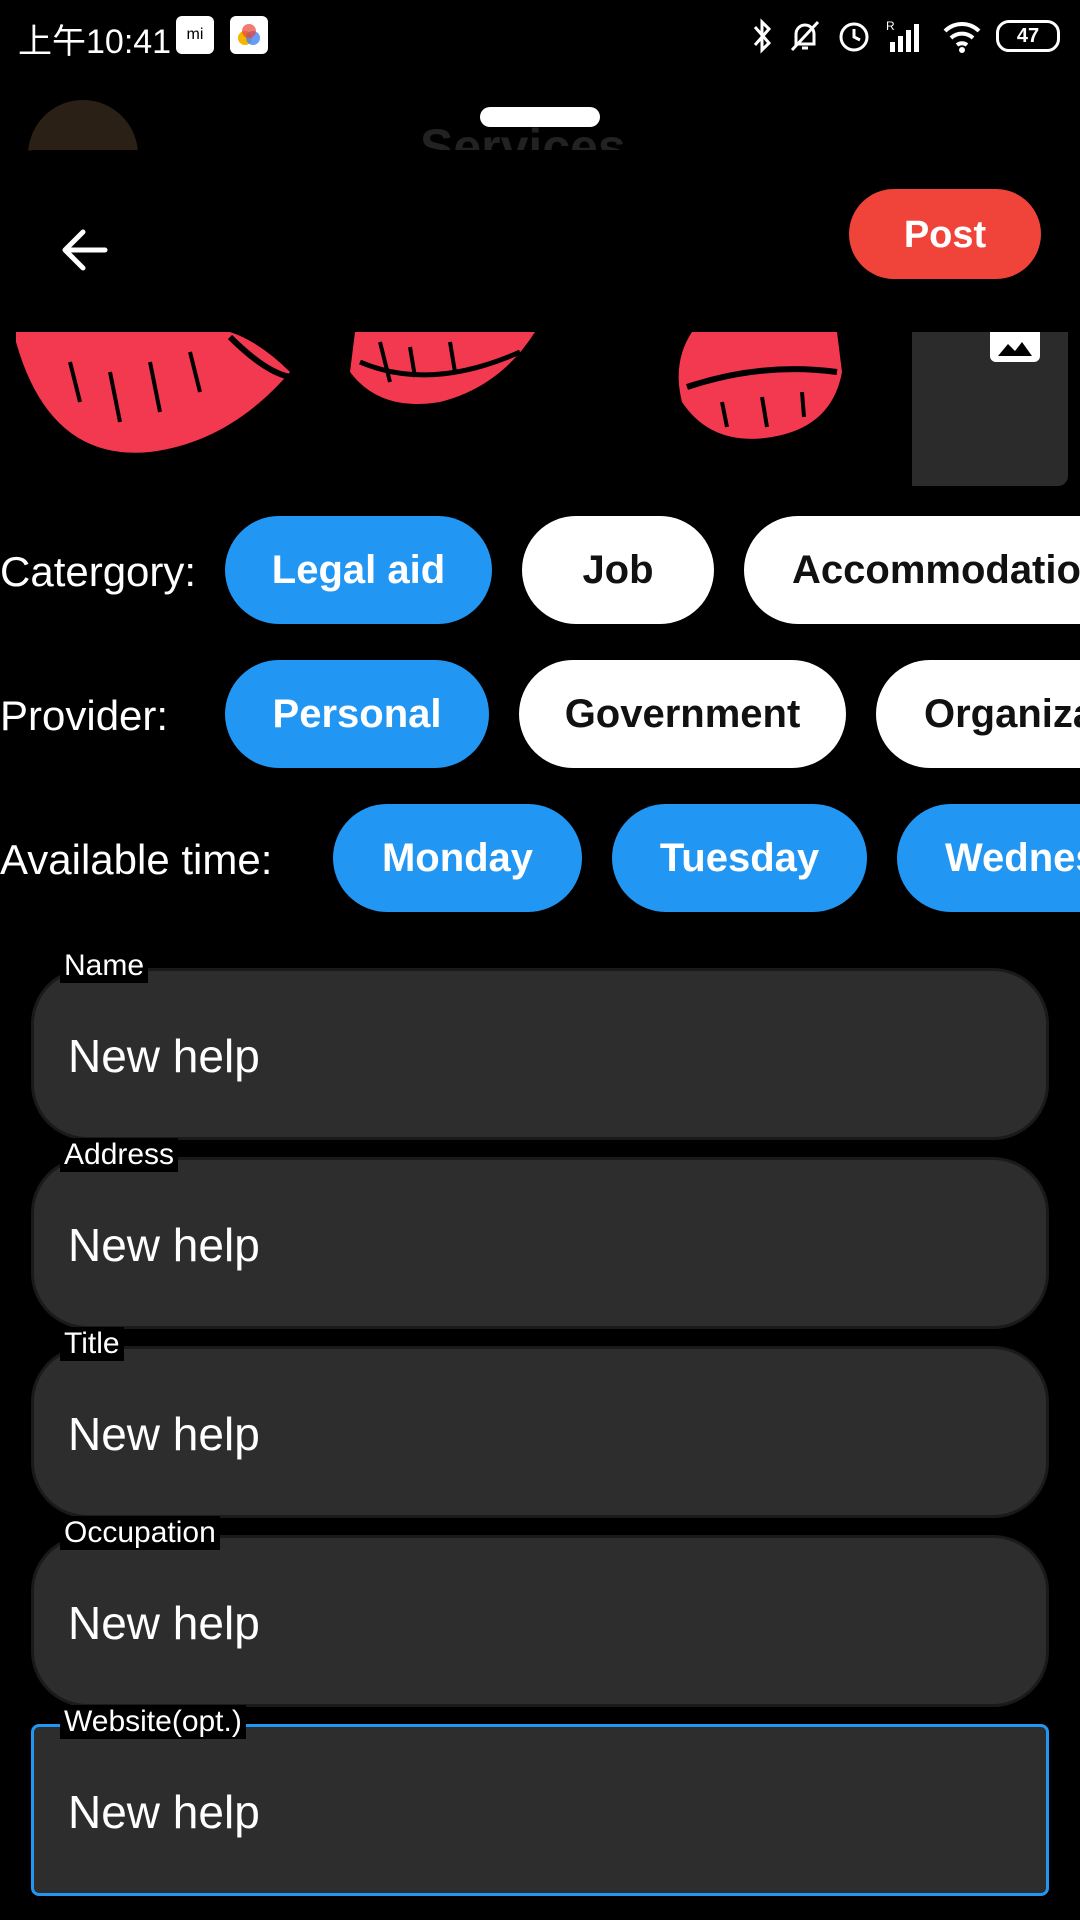  What do you see at coordinates (249, 35) in the screenshot?
I see `photos-app-icon` at bounding box center [249, 35].